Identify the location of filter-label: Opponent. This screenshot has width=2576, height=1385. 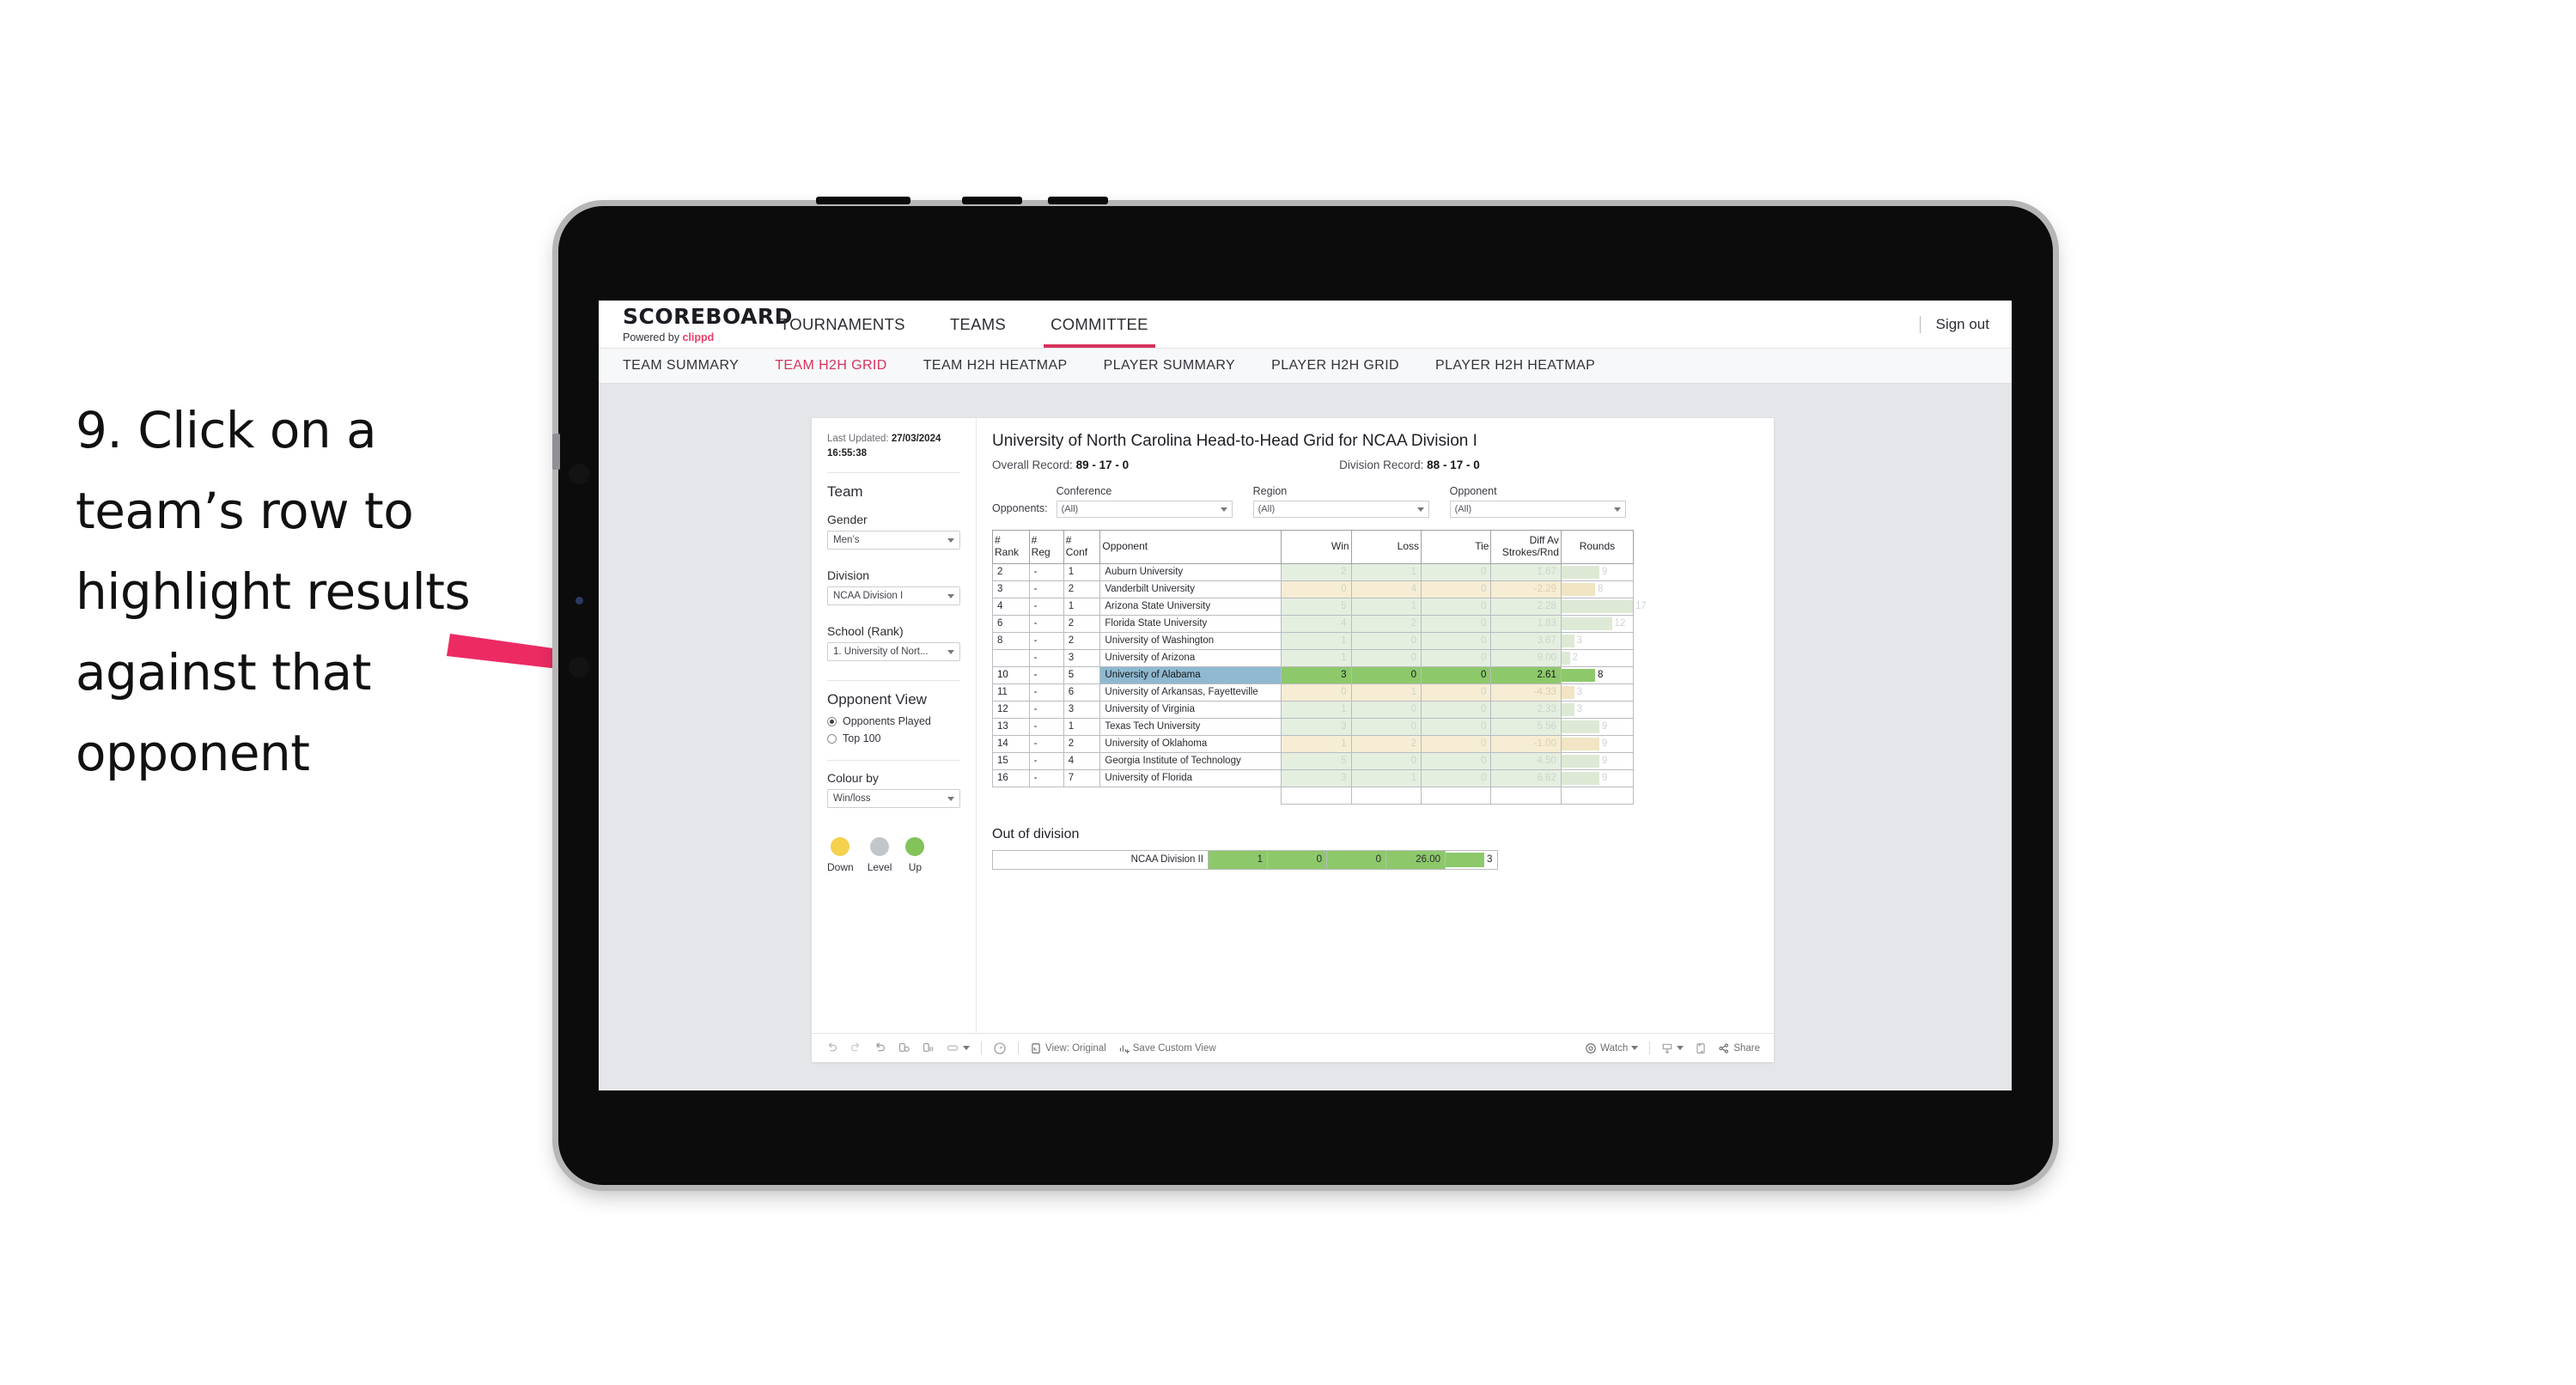
(1473, 491).